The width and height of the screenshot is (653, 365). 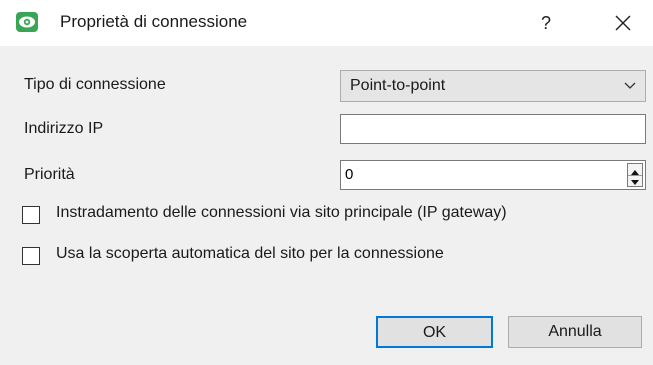 I want to click on chevron-down-icon, so click(x=630, y=85).